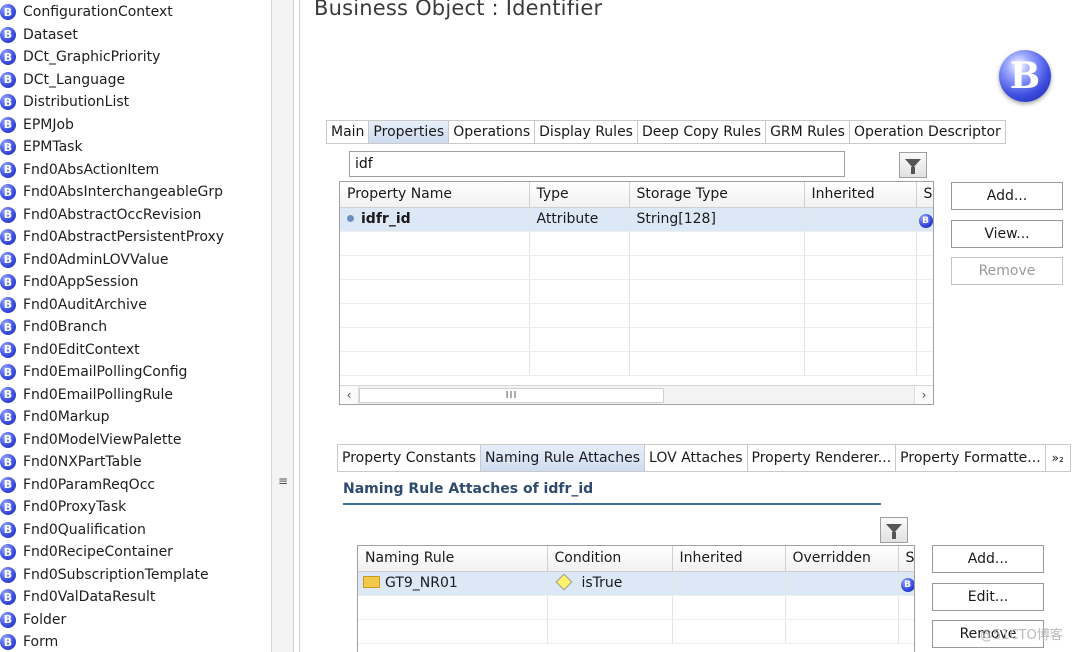  Describe the element at coordinates (511, 395) in the screenshot. I see `scroll-thumb: III` at that location.